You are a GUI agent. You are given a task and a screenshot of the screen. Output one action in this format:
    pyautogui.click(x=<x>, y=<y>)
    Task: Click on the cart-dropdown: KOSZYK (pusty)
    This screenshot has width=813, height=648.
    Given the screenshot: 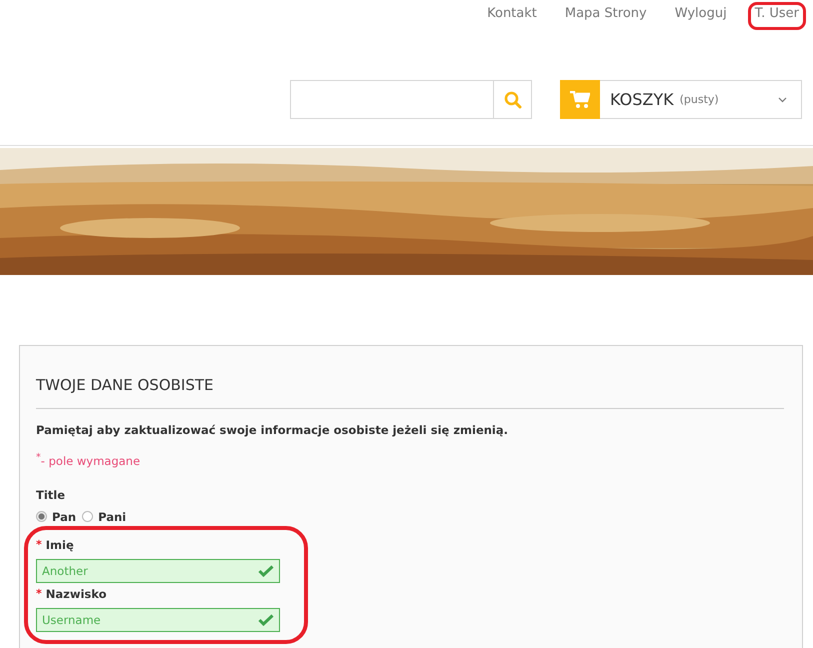 What is the action you would take?
    pyautogui.click(x=681, y=99)
    